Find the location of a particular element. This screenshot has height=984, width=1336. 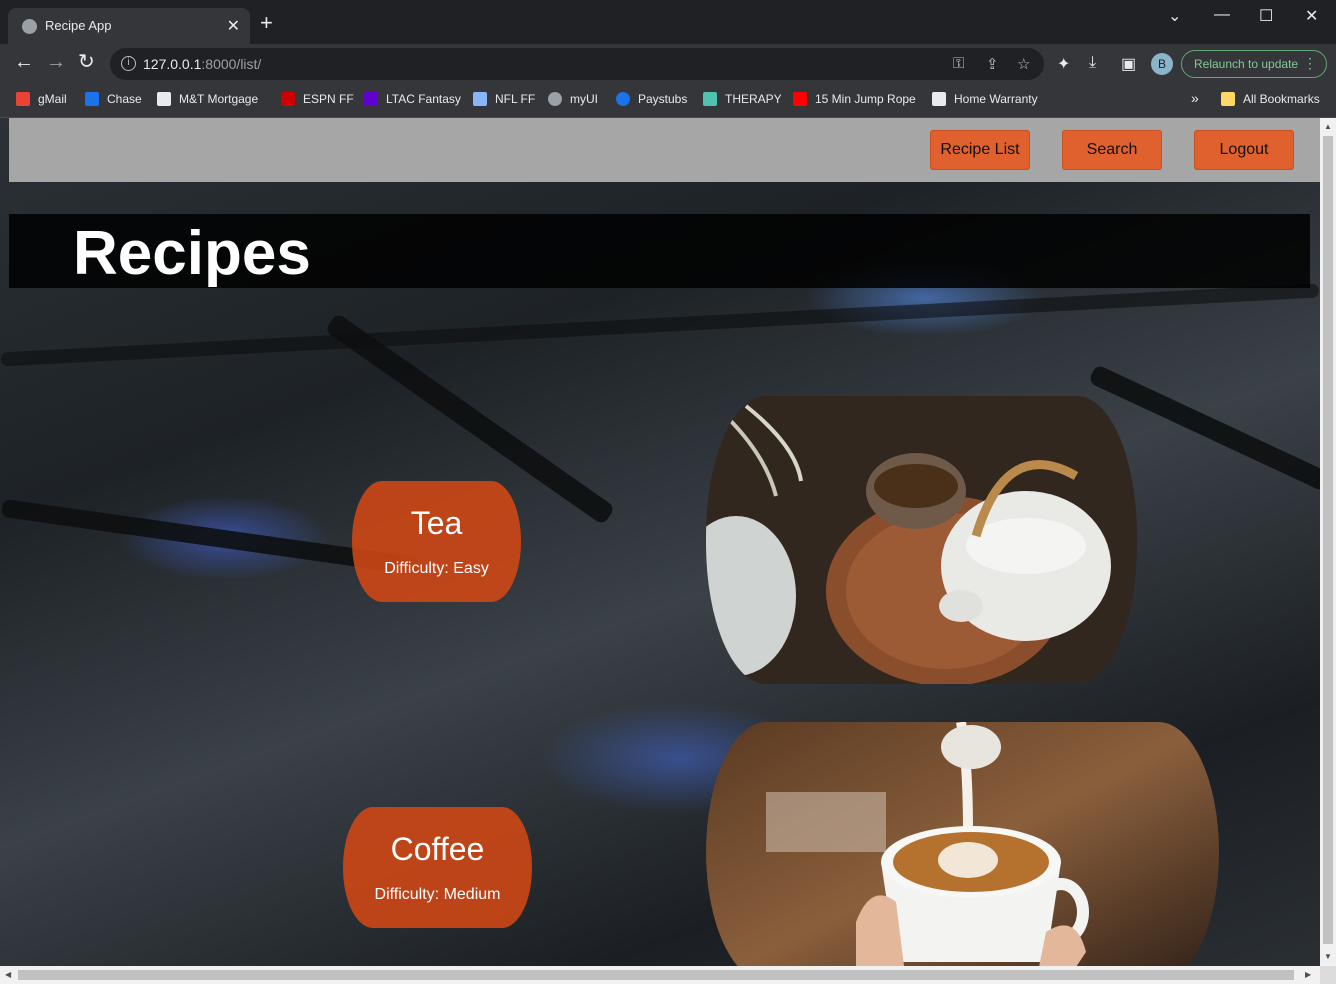

page-header: Recipes is located at coordinates (659, 251).